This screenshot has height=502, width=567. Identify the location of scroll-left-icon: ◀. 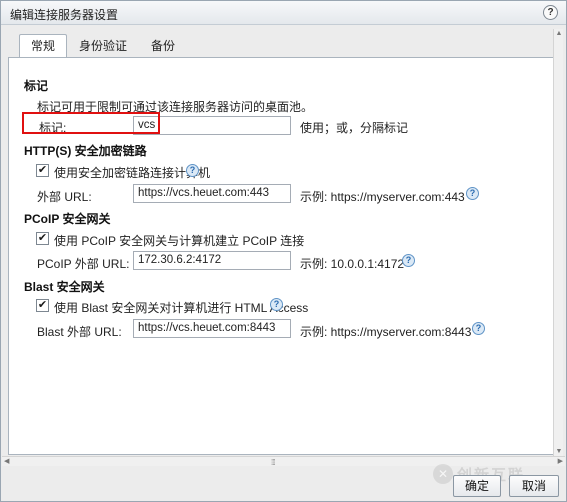
(6, 461).